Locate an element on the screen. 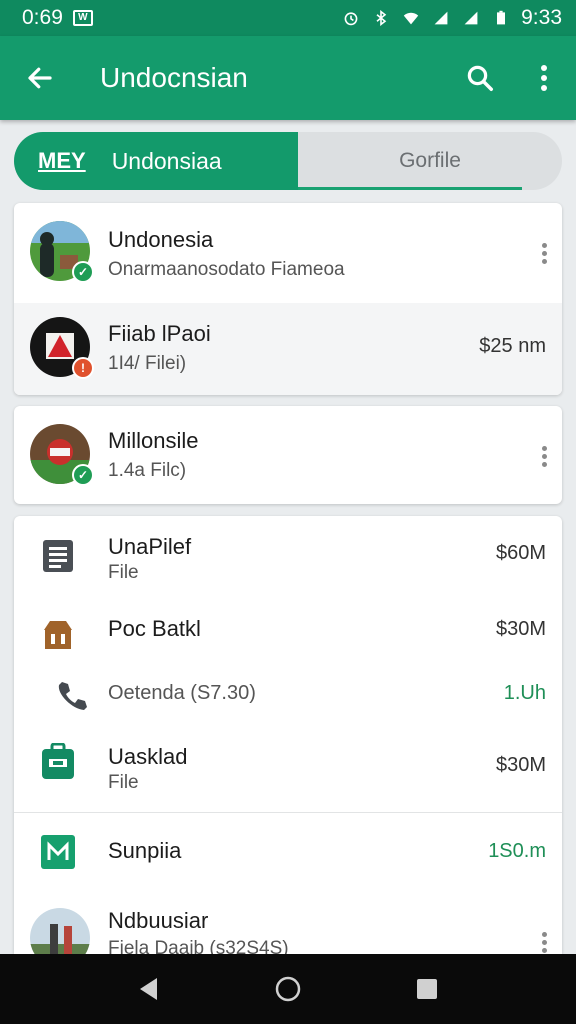  list-item: ✓ Millonsile 1.4a Filc) is located at coordinates (288, 455).